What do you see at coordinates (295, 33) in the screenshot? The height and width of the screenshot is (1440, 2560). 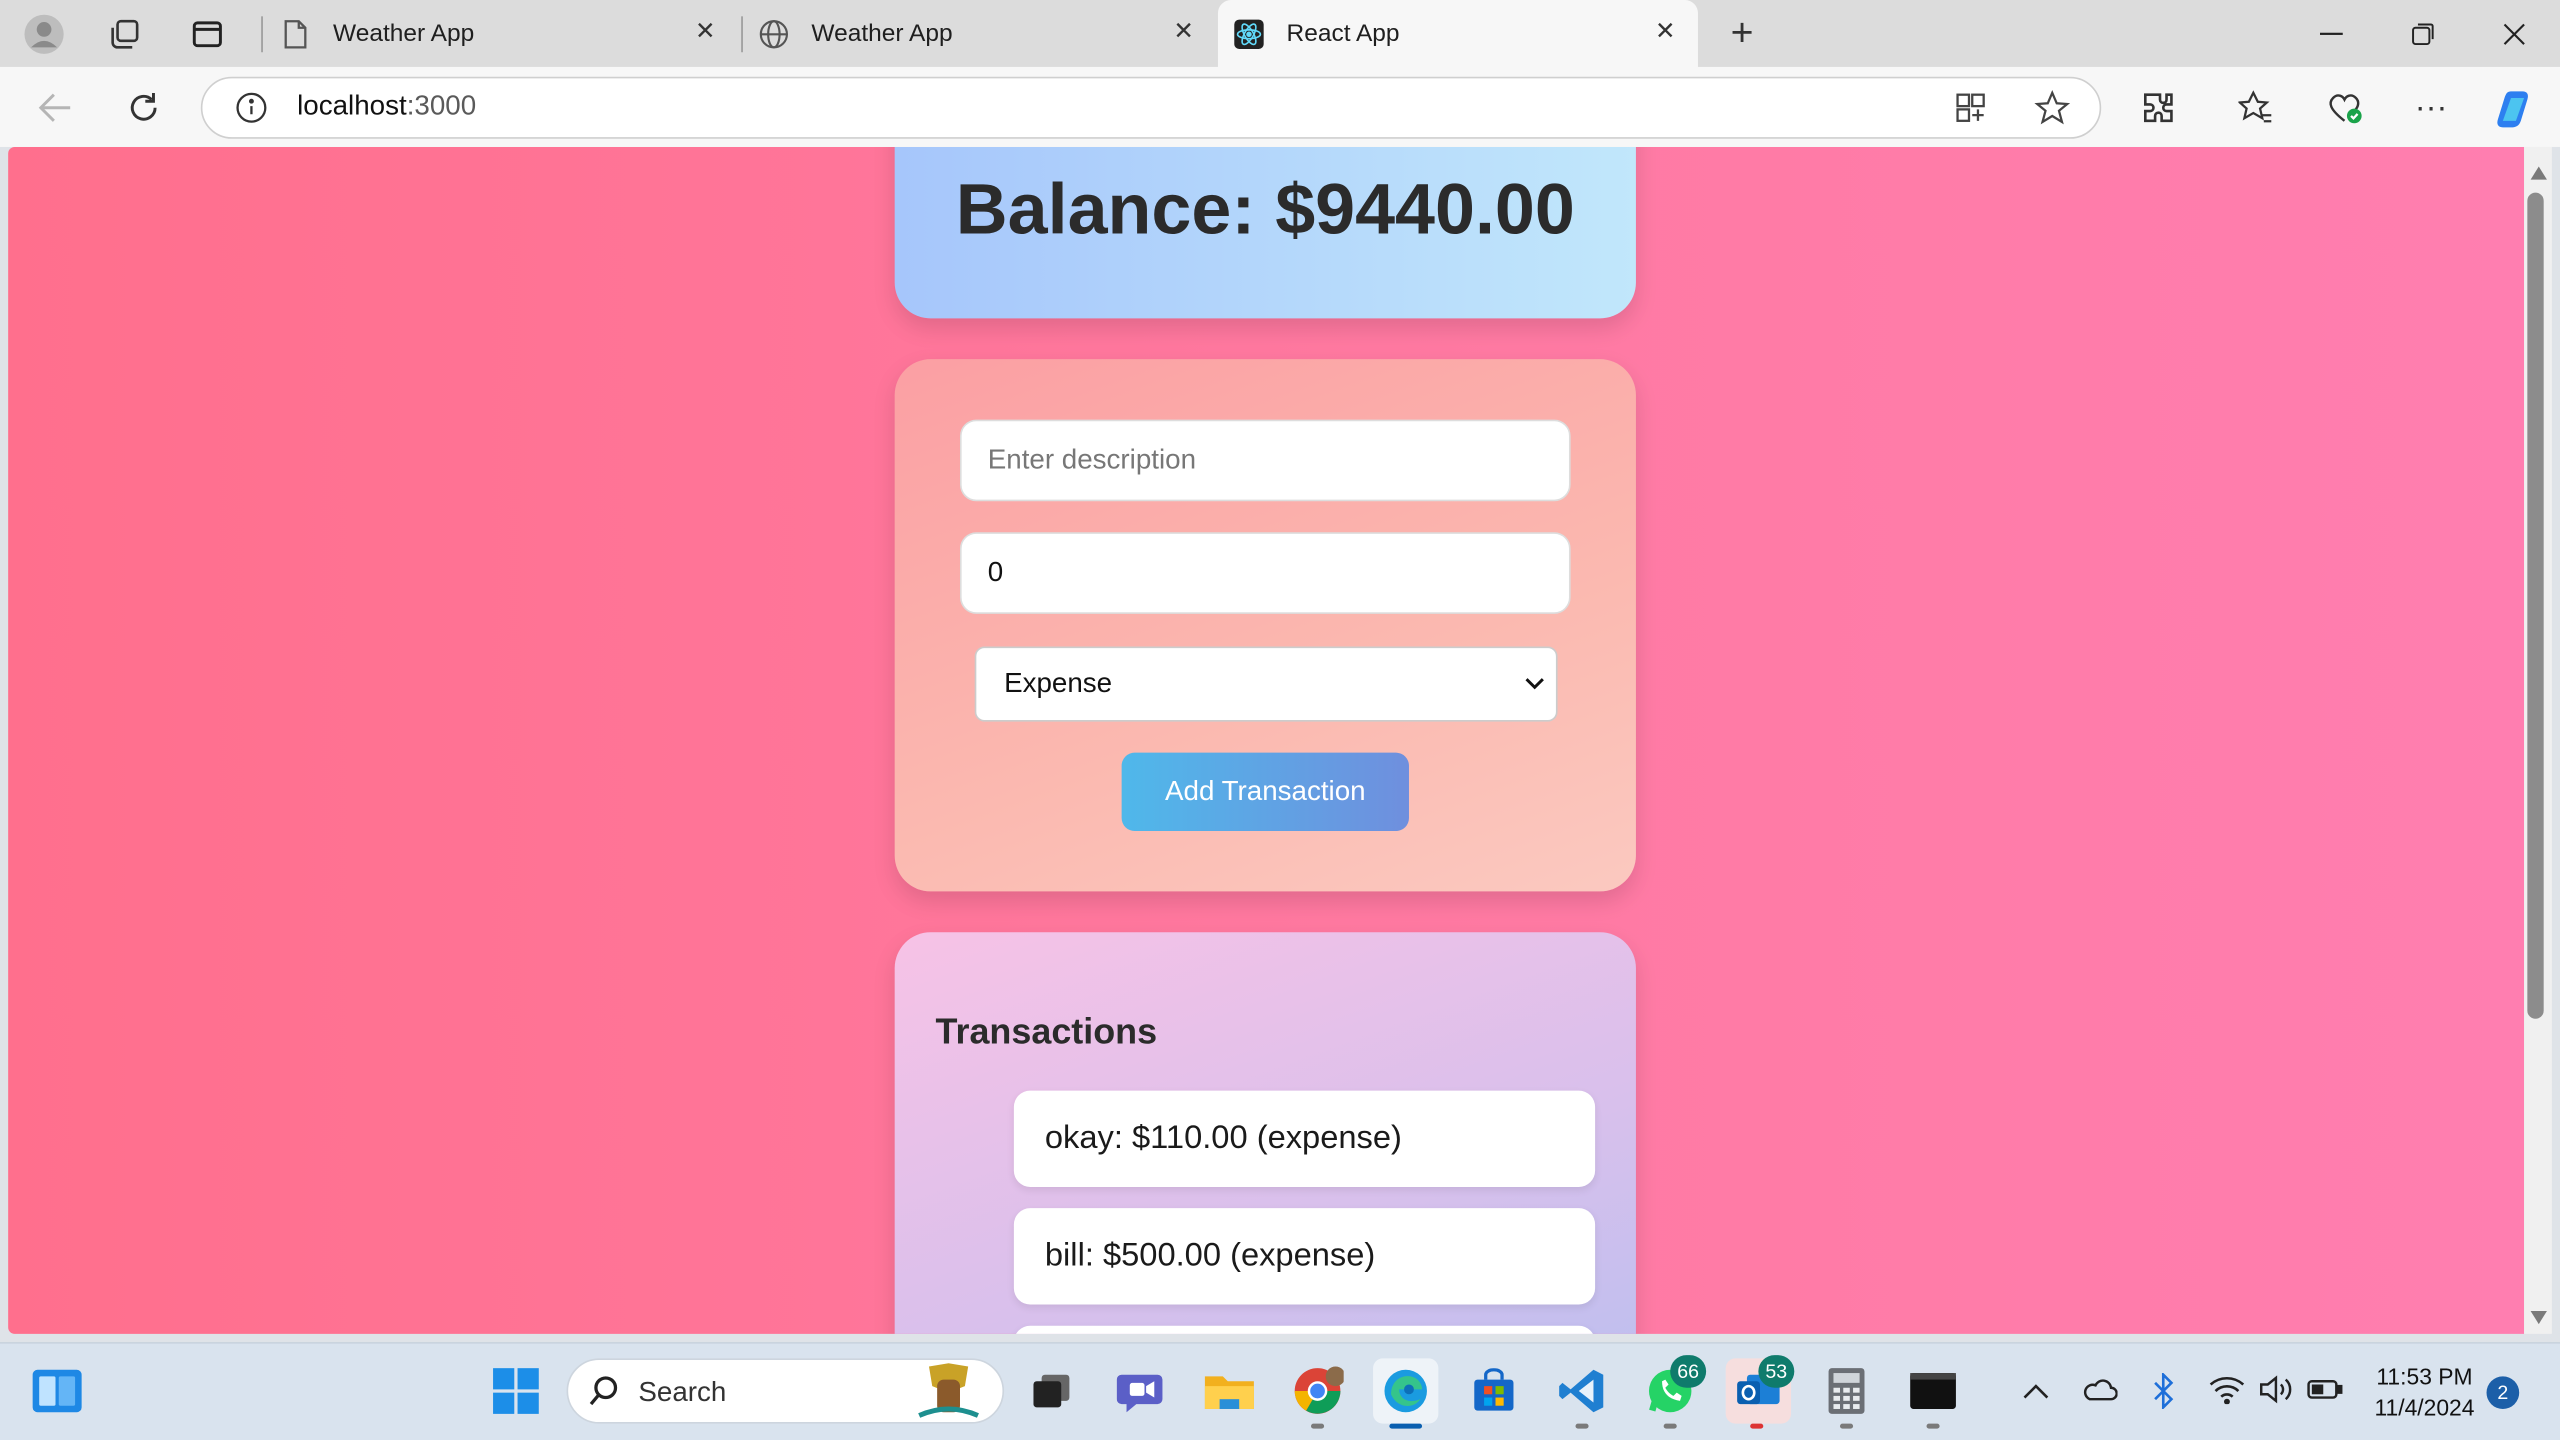 I see `page-icon` at bounding box center [295, 33].